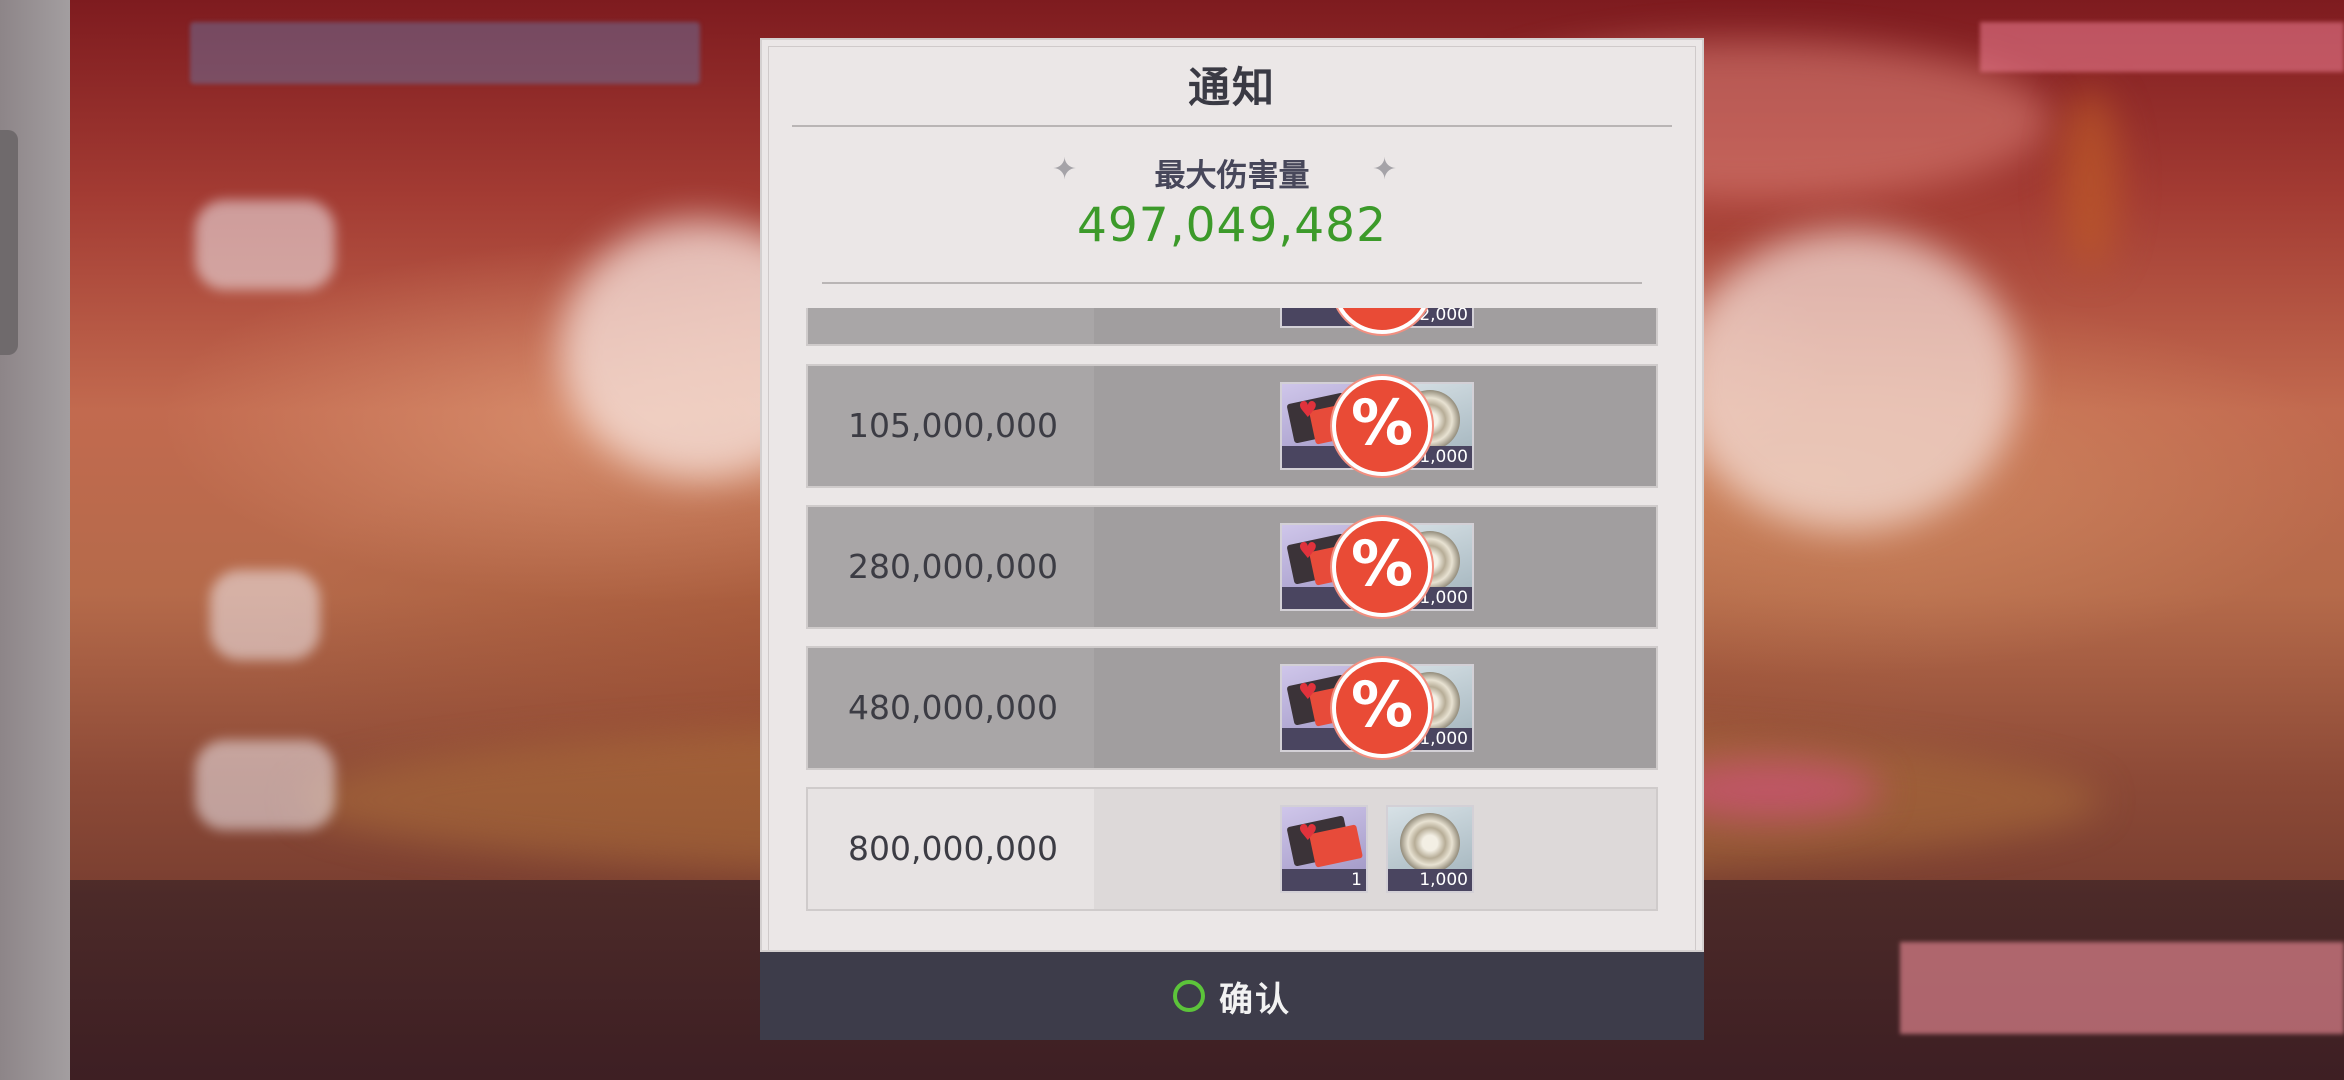 The image size is (2344, 1080). What do you see at coordinates (1189, 996) in the screenshot?
I see `circle-icon` at bounding box center [1189, 996].